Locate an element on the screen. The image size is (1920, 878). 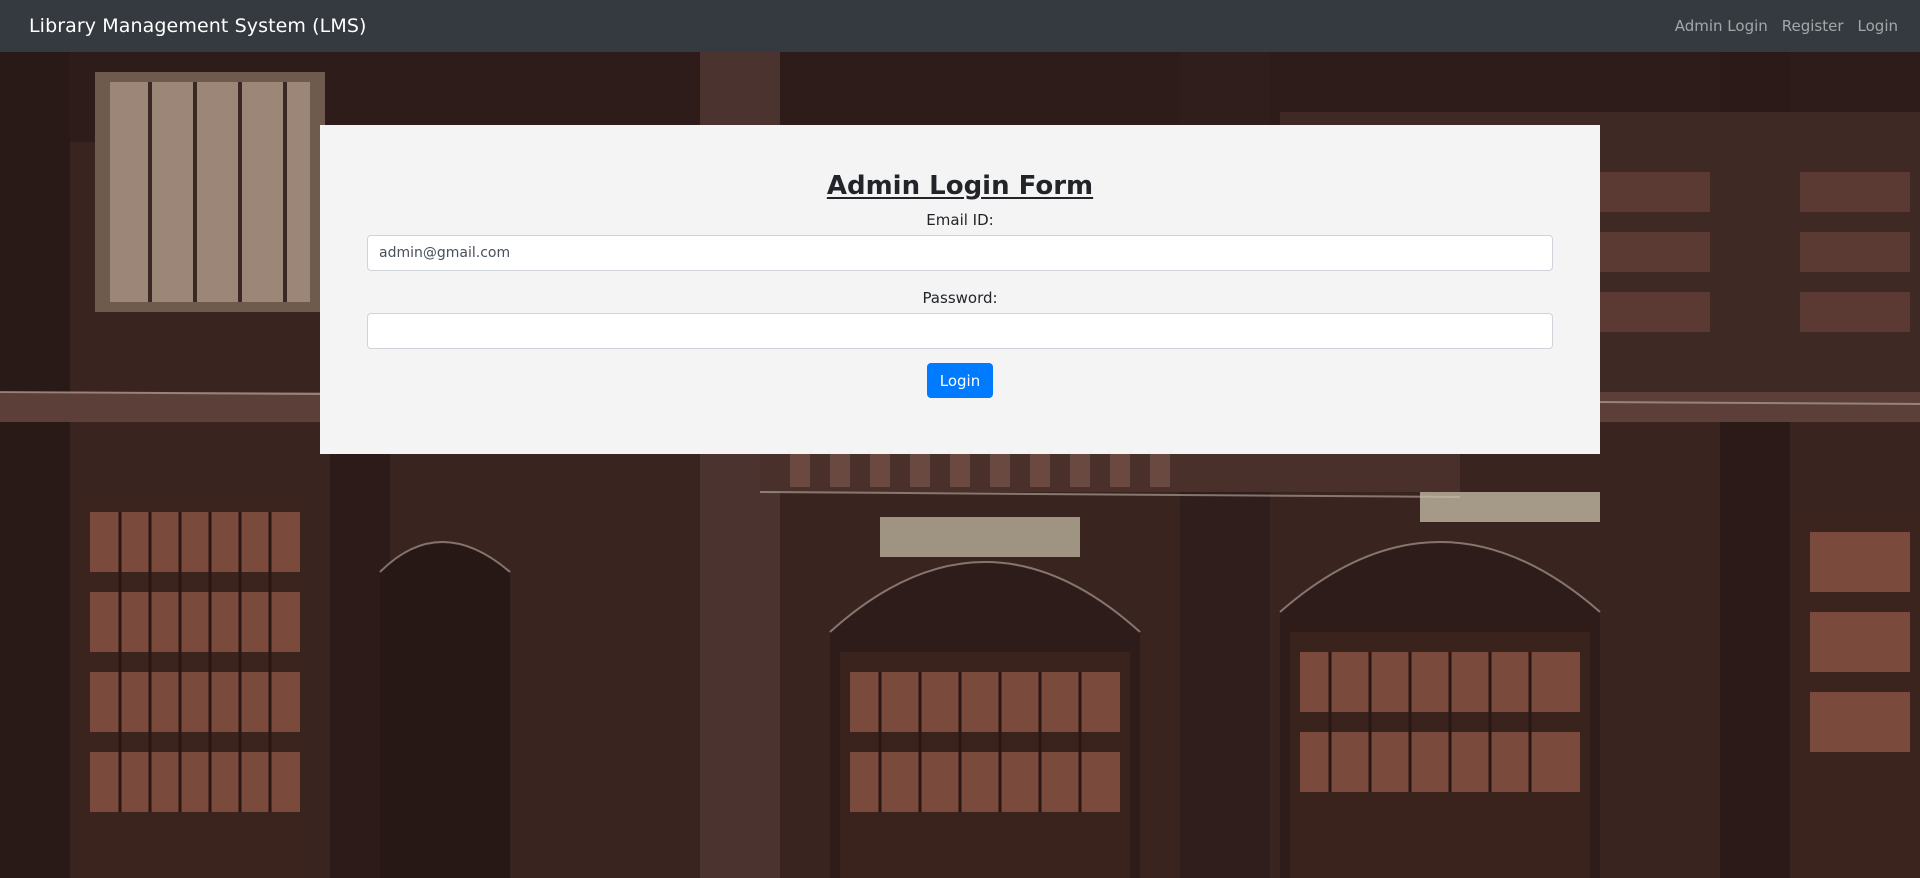
submit-wrapper: Login is located at coordinates (960, 380).